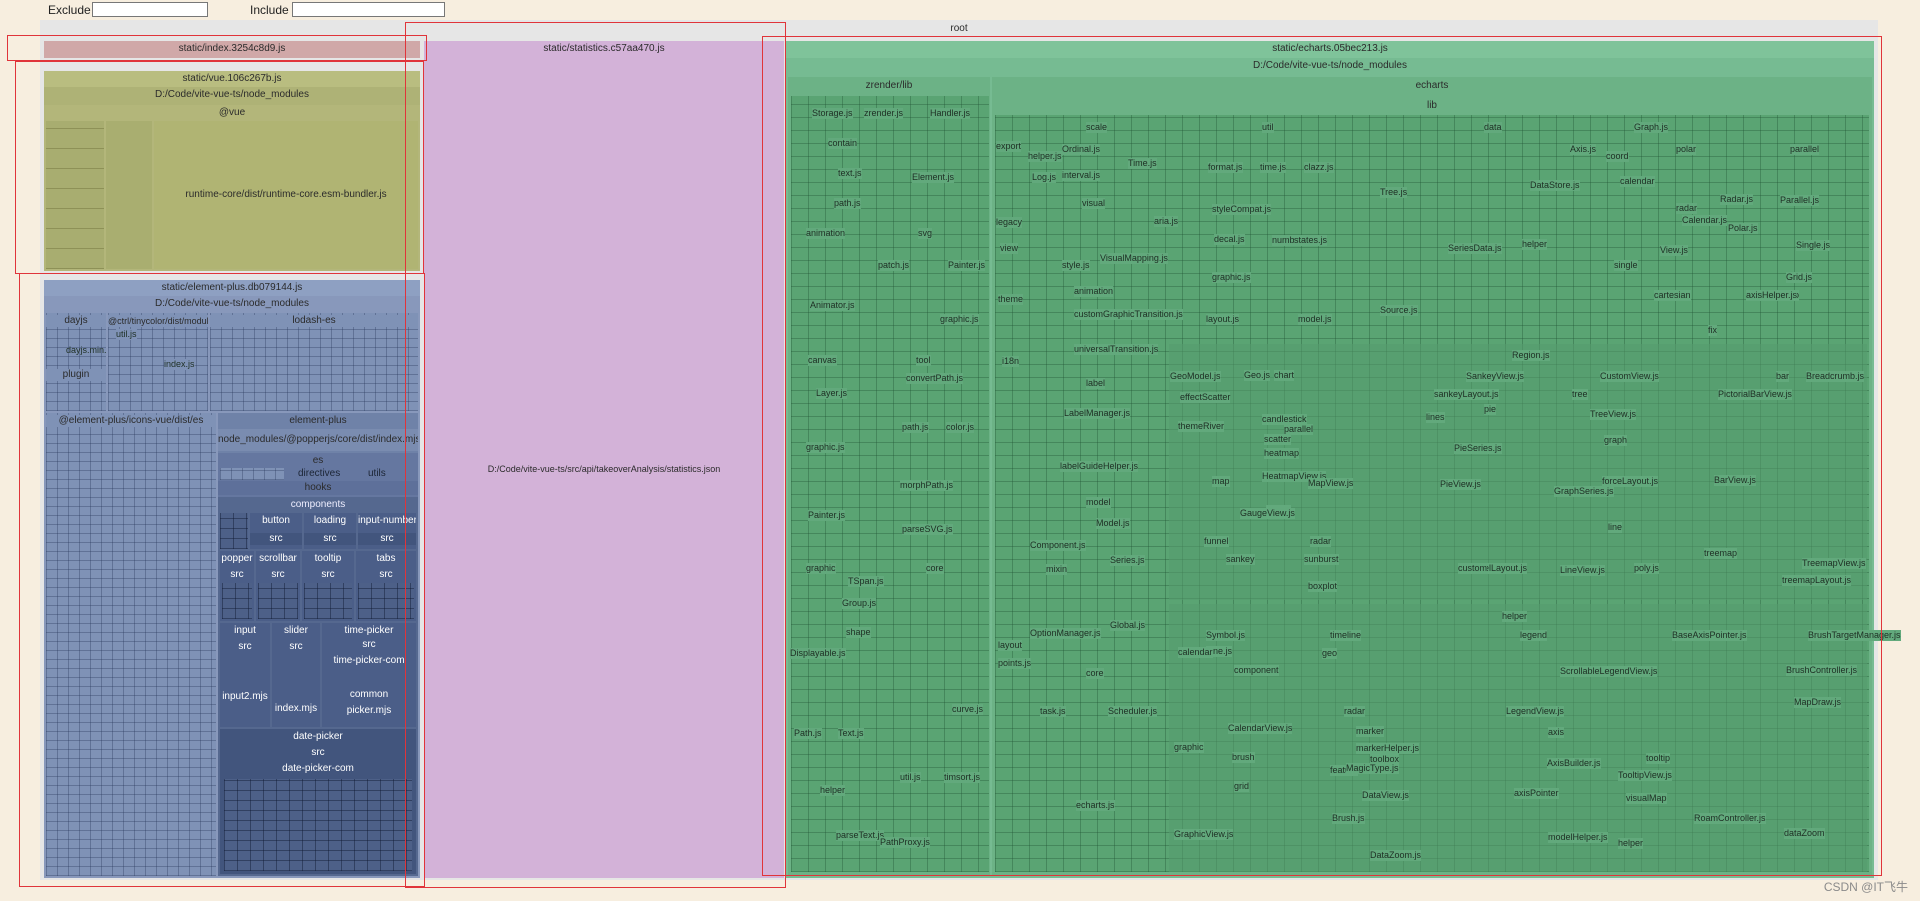 The width and height of the screenshot is (1920, 901). I want to click on loading-src: src, so click(330, 539).